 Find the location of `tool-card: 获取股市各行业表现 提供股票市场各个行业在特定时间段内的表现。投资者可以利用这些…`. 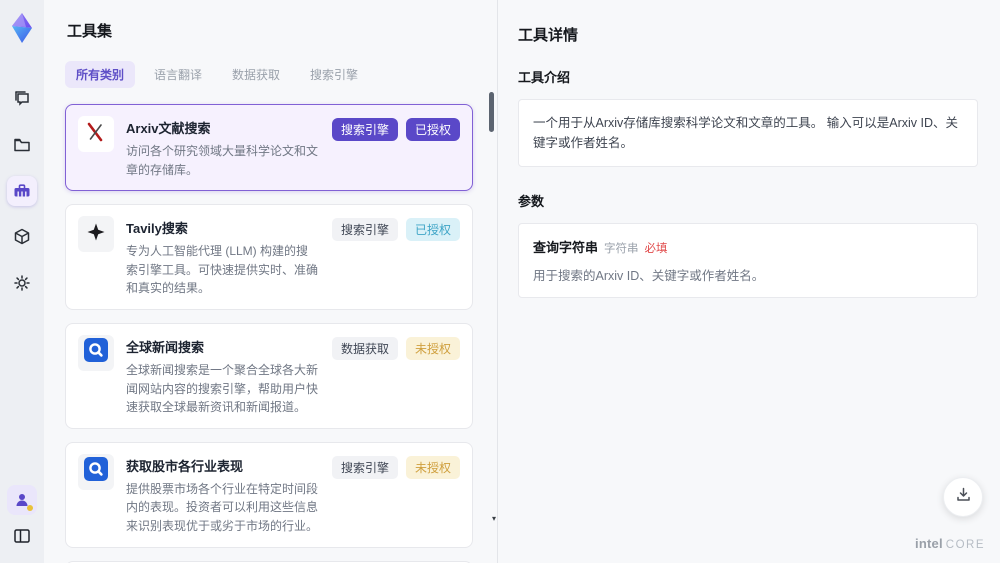

tool-card: 获取股市各行业表现 提供股票市场各个行业在特定时间段内的表现。投资者可以利用这些… is located at coordinates (269, 494).